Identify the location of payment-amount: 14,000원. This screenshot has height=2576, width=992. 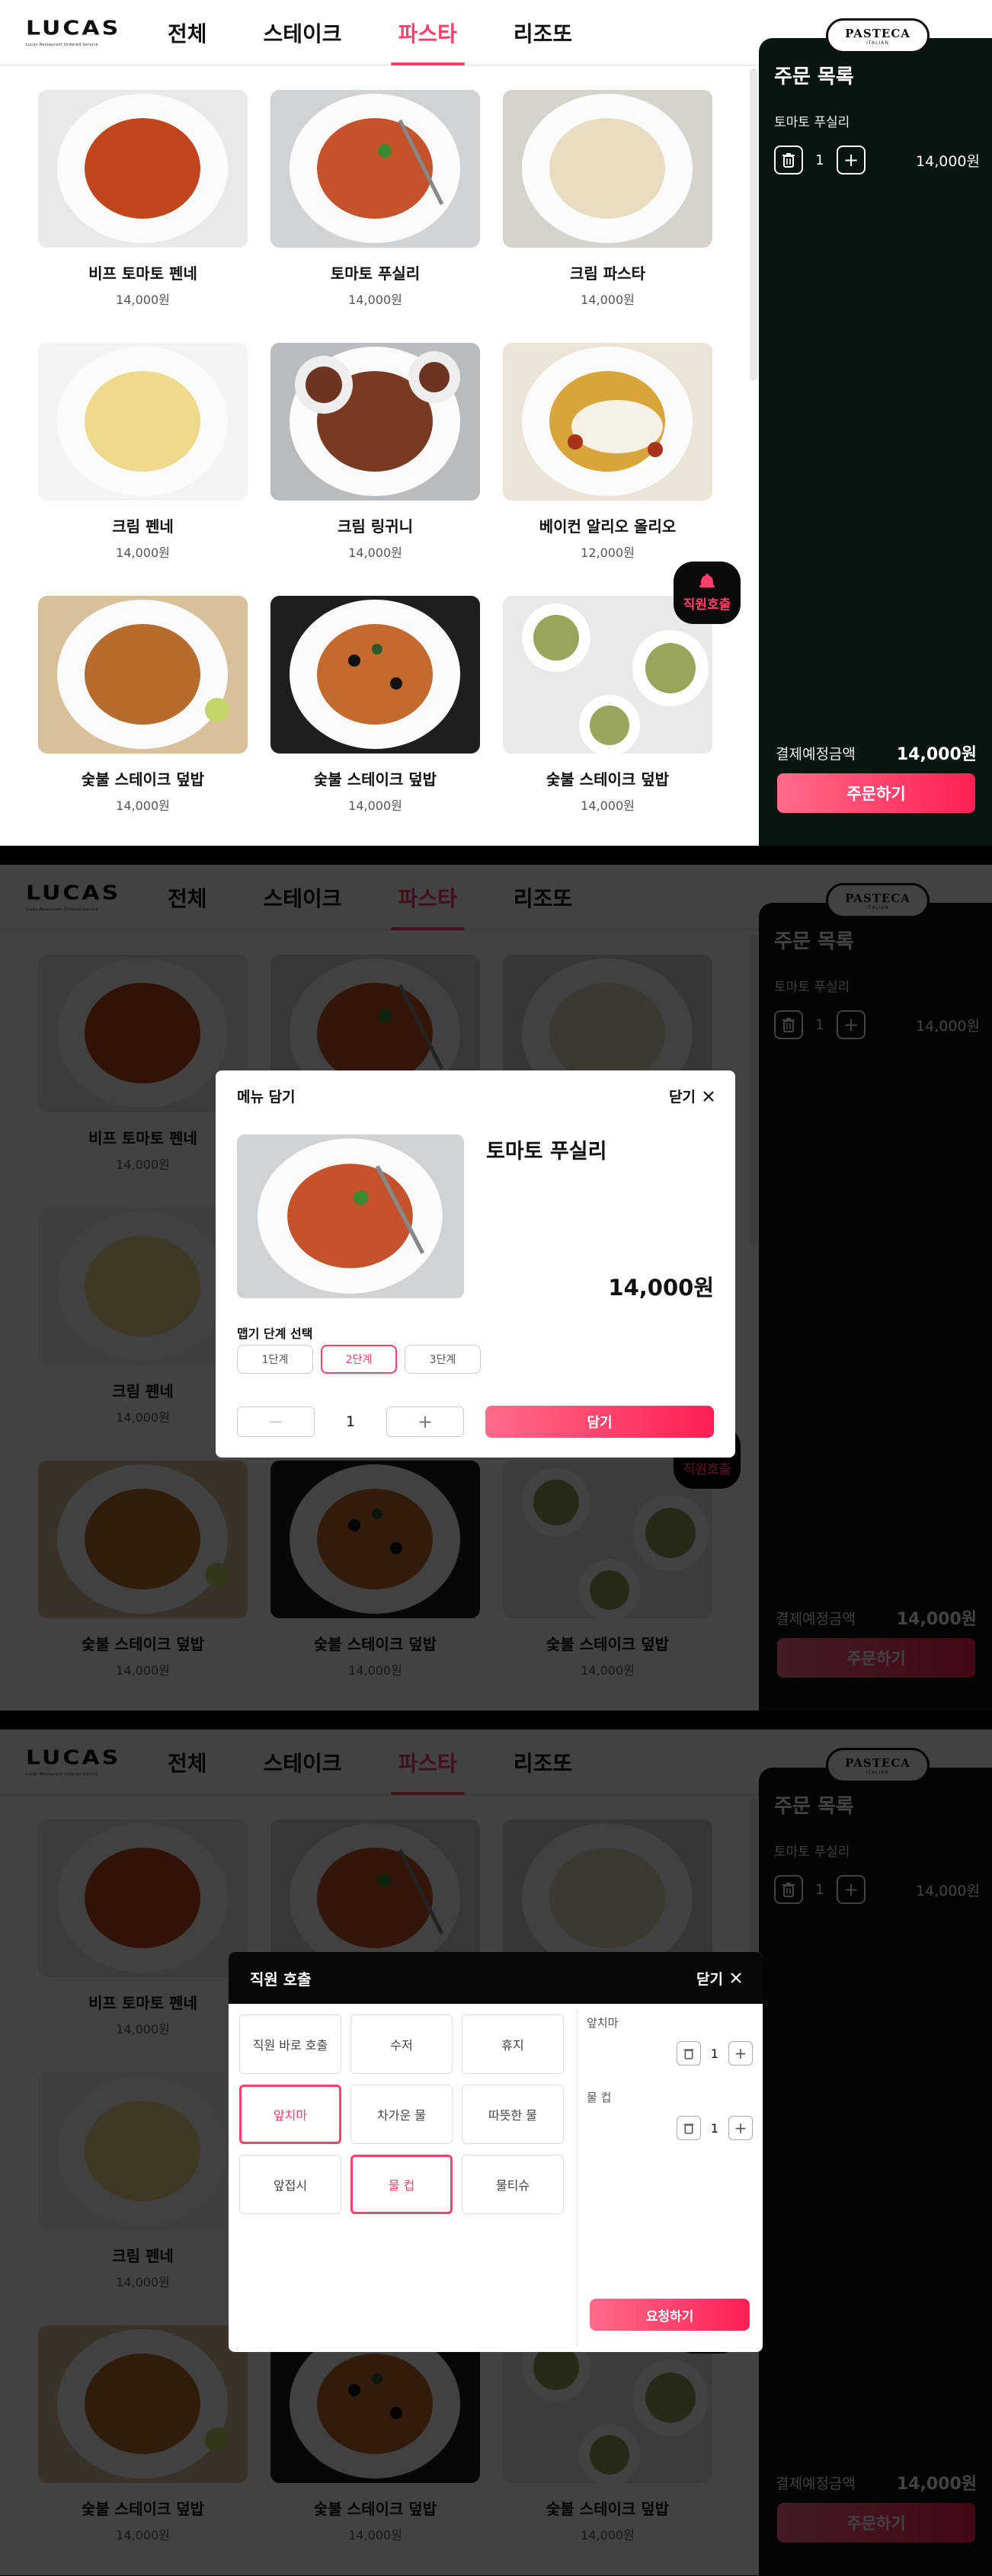
(936, 754).